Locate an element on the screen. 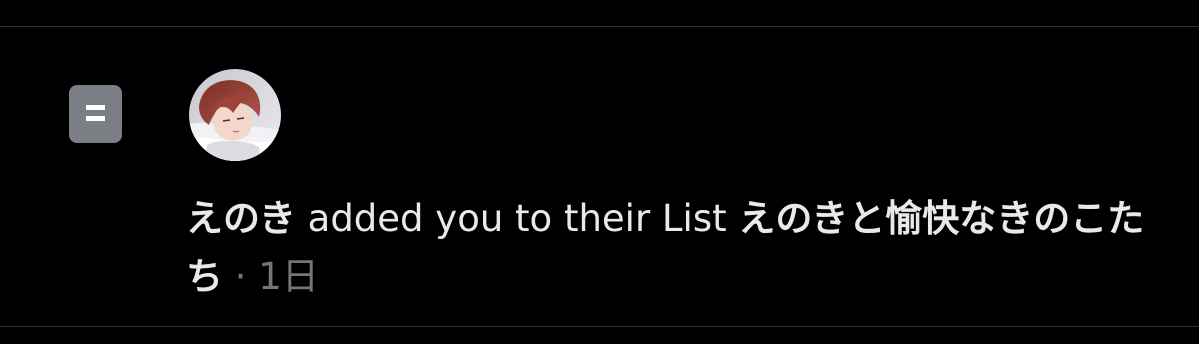 This screenshot has width=1199, height=344. avatar is located at coordinates (235, 115).